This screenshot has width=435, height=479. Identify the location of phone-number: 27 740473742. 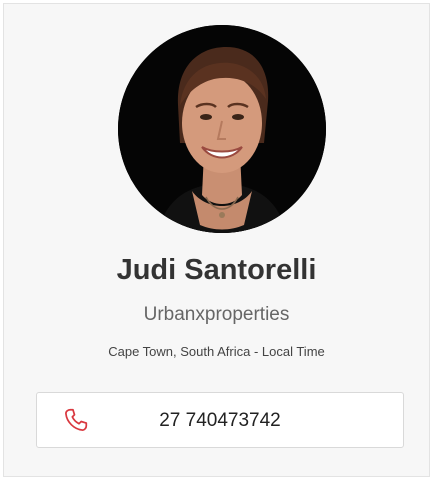
(220, 420).